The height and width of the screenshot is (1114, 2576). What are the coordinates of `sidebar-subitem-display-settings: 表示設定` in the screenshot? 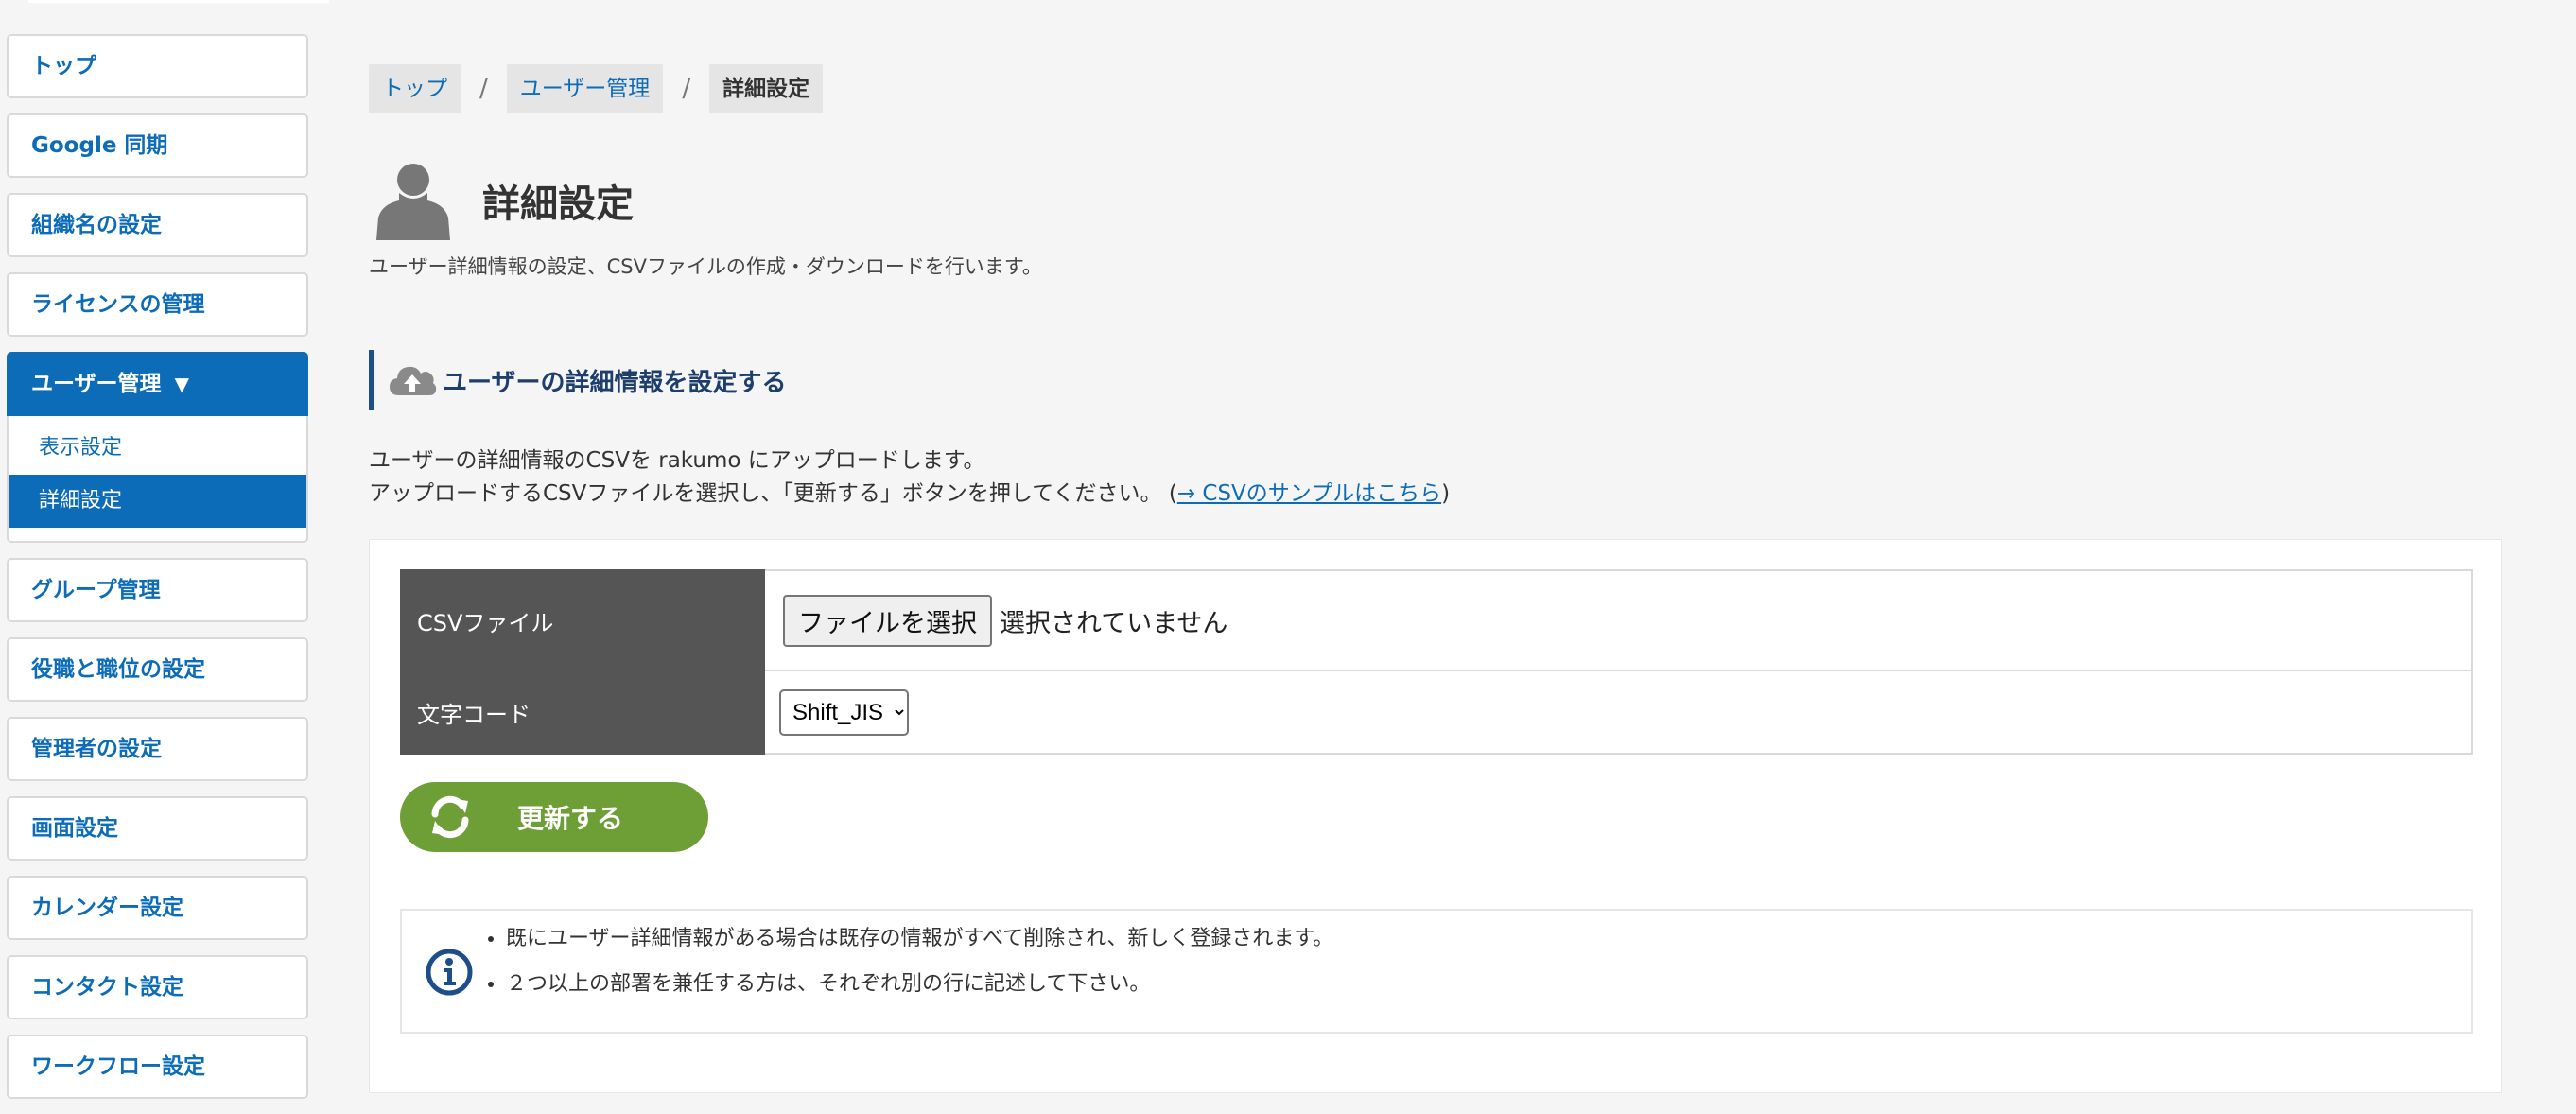 It's located at (157, 448).